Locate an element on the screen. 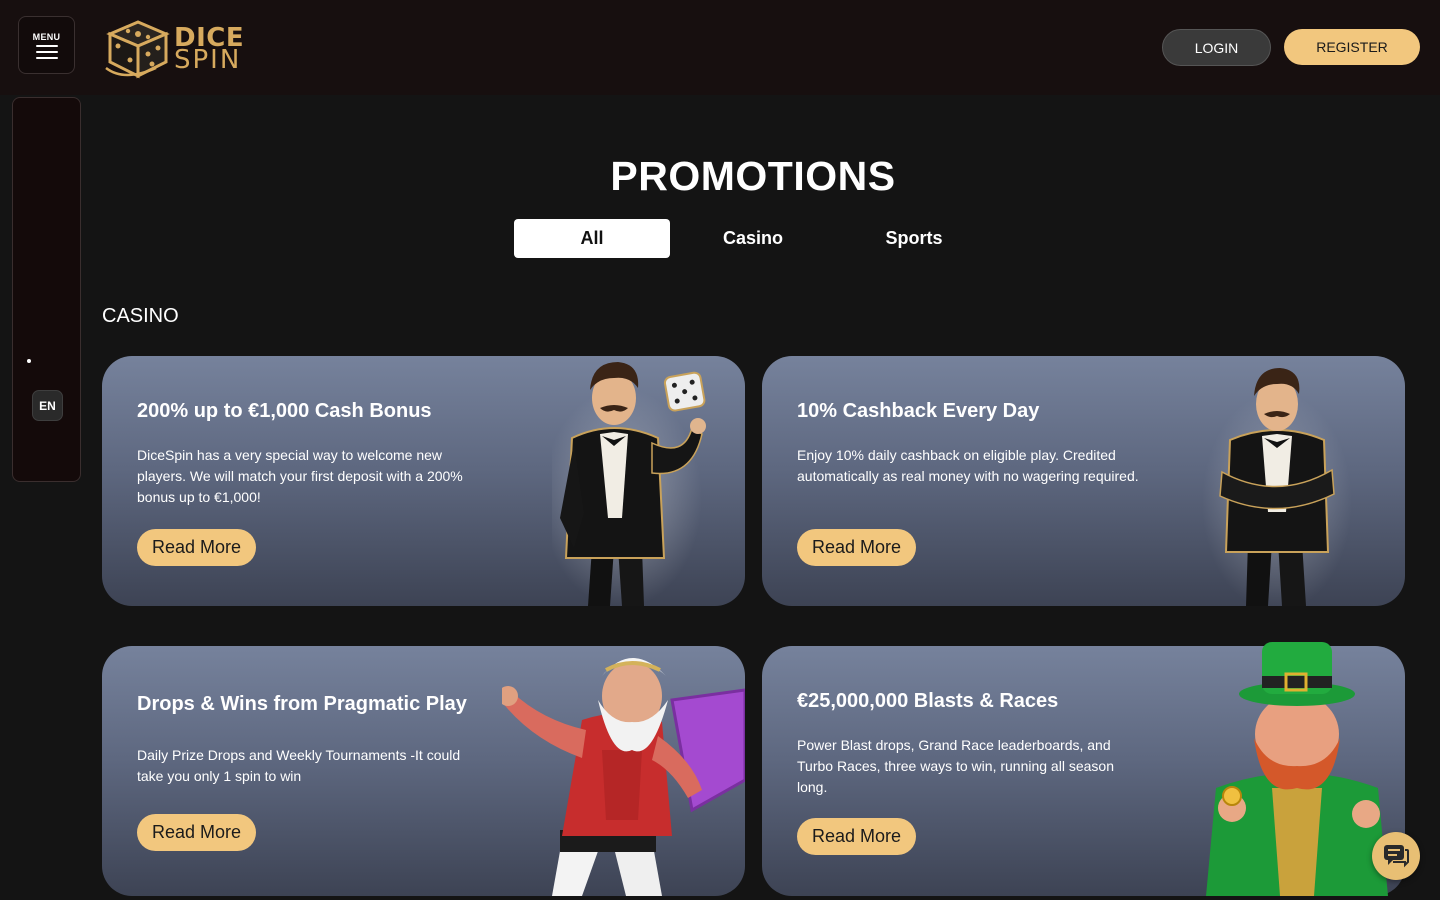  gentleman-dice-illustration is located at coordinates (629, 484).